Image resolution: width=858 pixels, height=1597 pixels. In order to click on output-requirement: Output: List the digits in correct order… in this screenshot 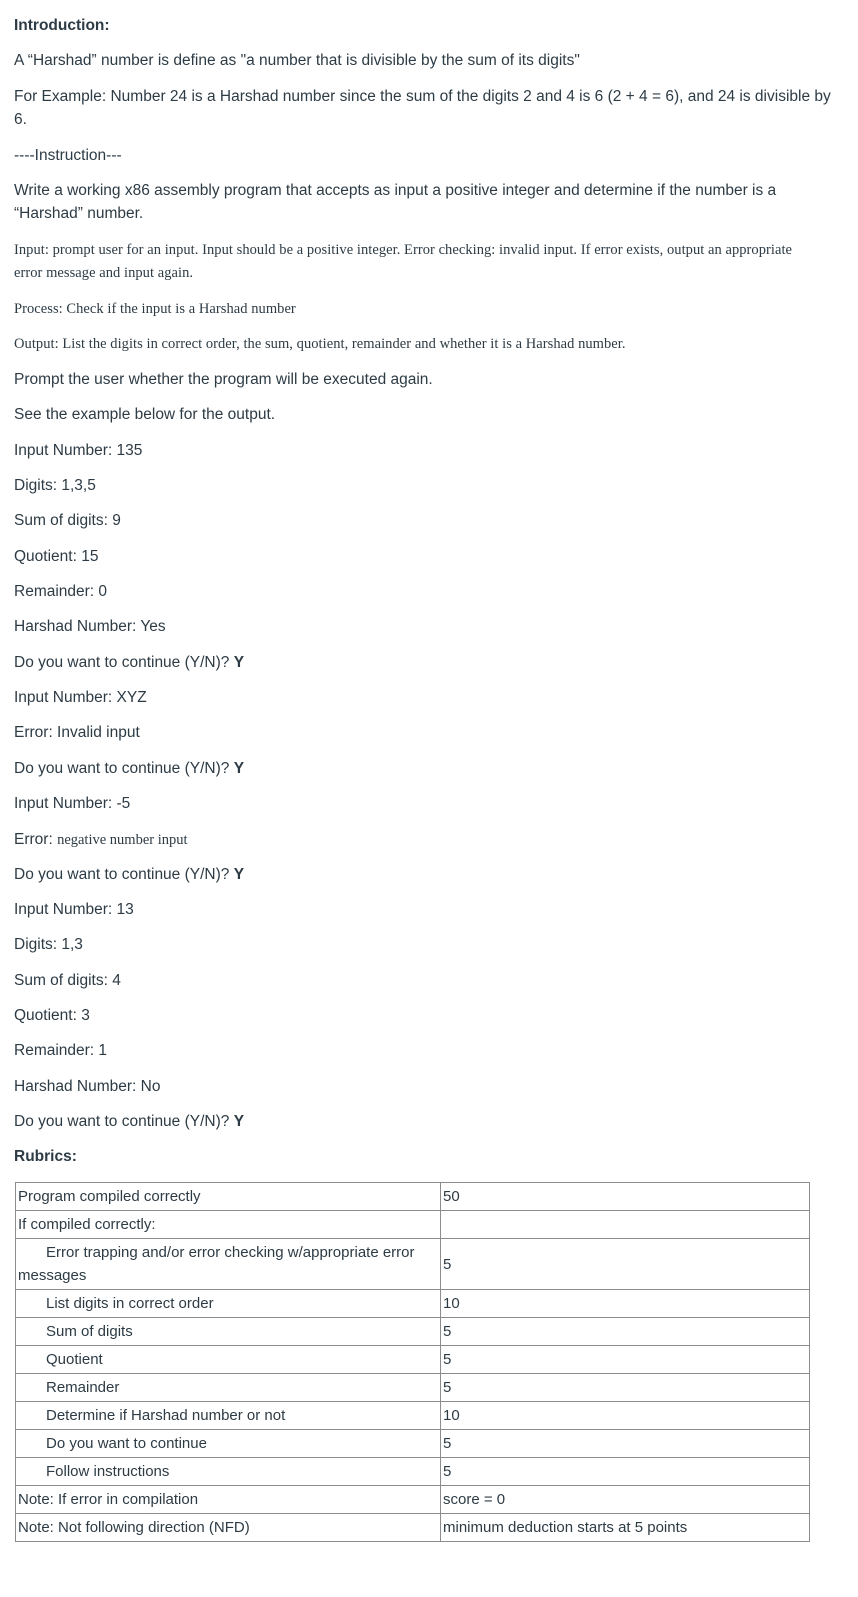, I will do `click(320, 344)`.